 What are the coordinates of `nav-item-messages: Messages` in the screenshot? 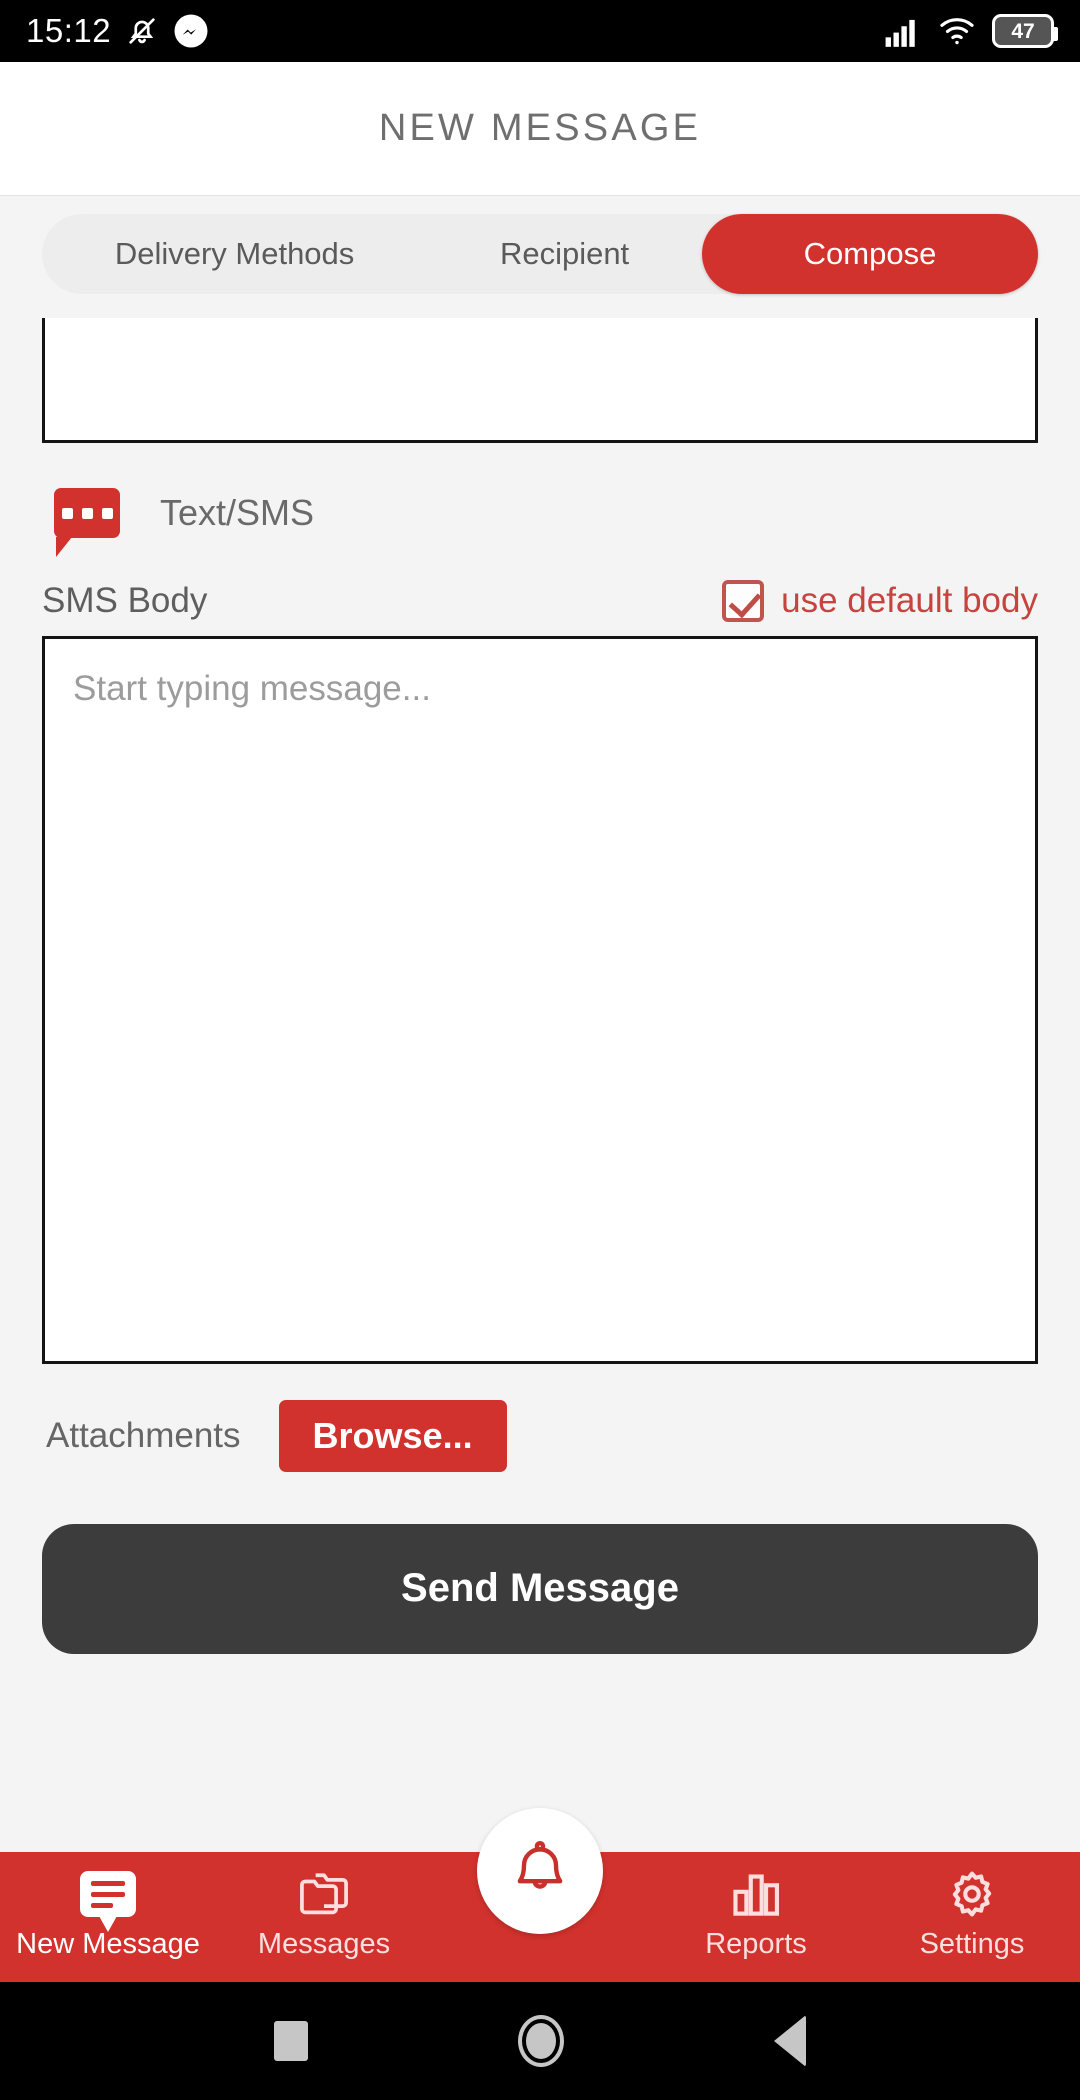 It's located at (324, 1912).